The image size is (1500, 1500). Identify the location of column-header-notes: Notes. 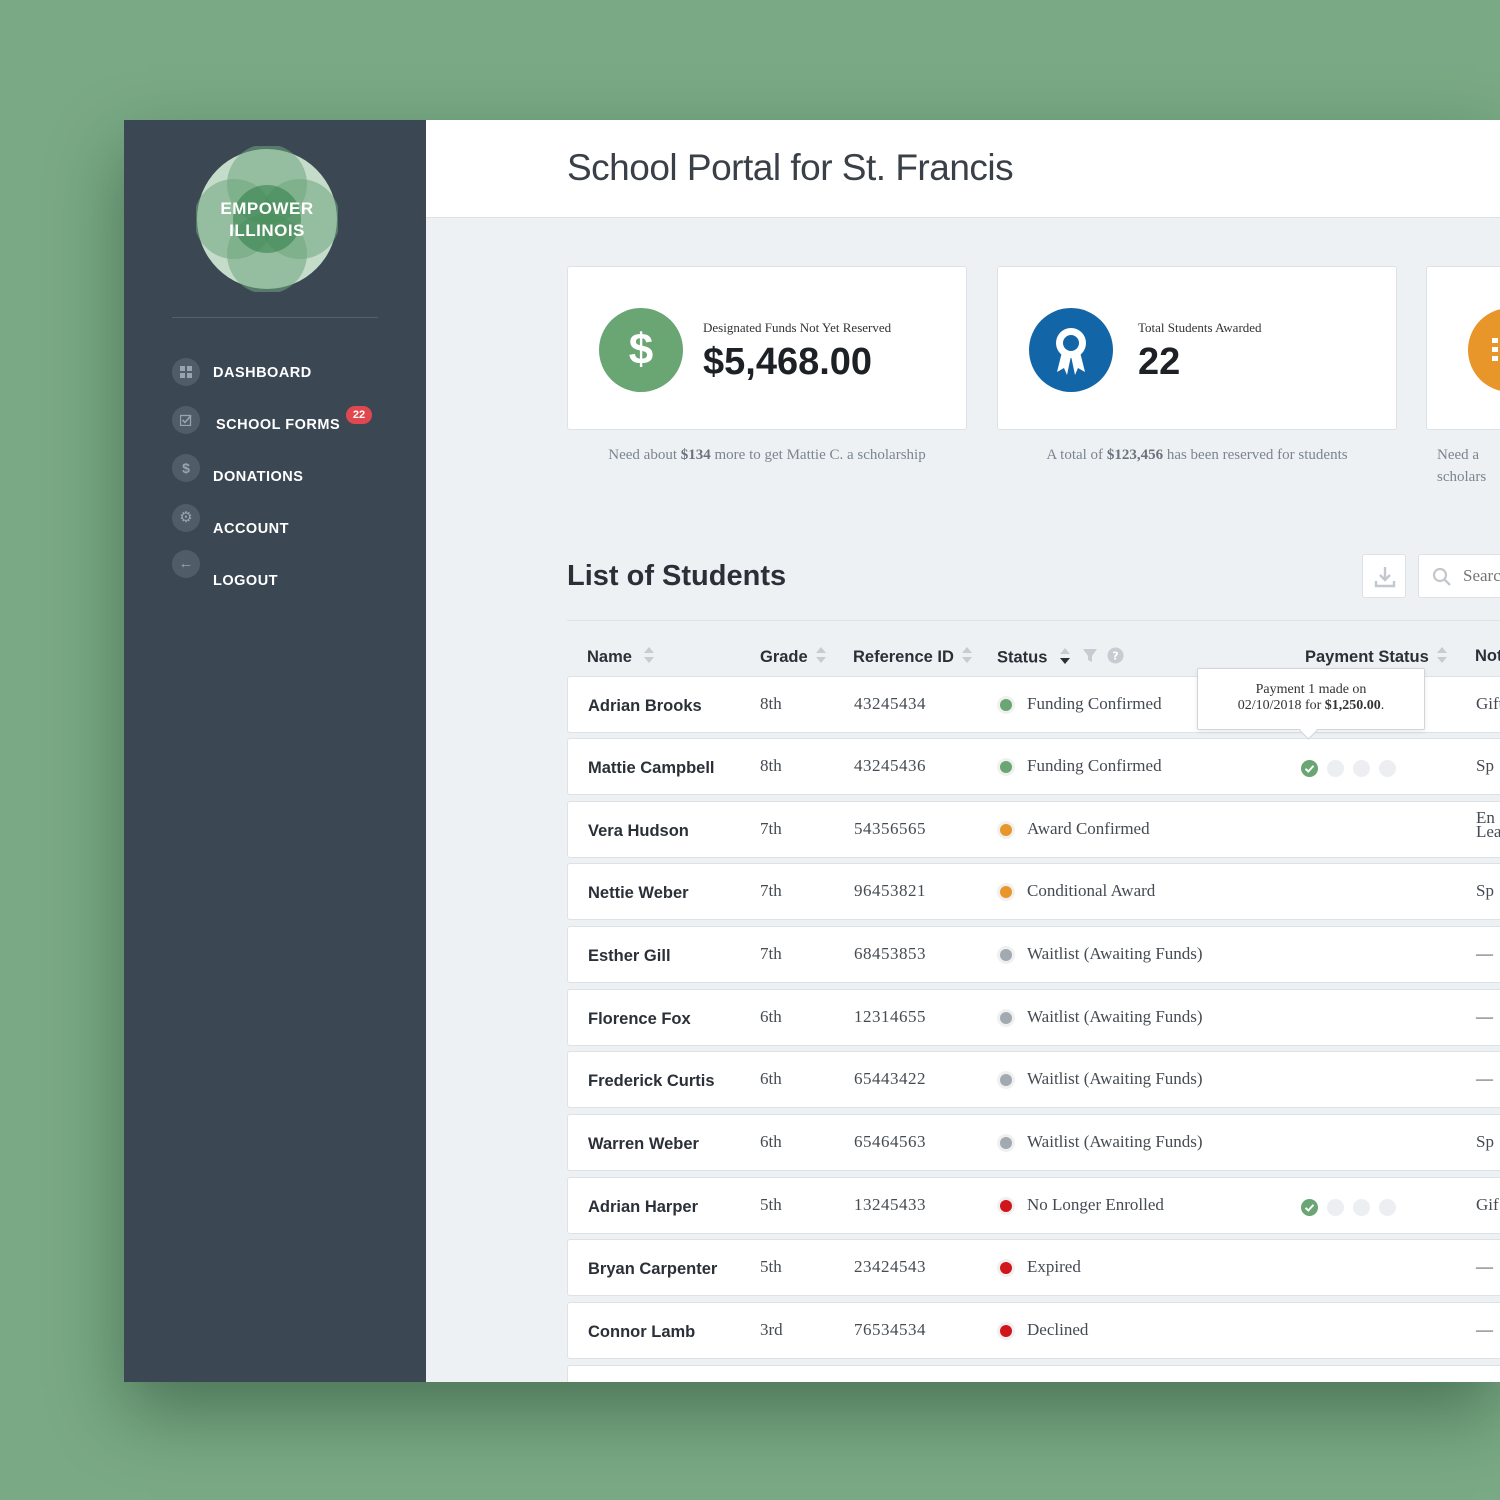
(1487, 656).